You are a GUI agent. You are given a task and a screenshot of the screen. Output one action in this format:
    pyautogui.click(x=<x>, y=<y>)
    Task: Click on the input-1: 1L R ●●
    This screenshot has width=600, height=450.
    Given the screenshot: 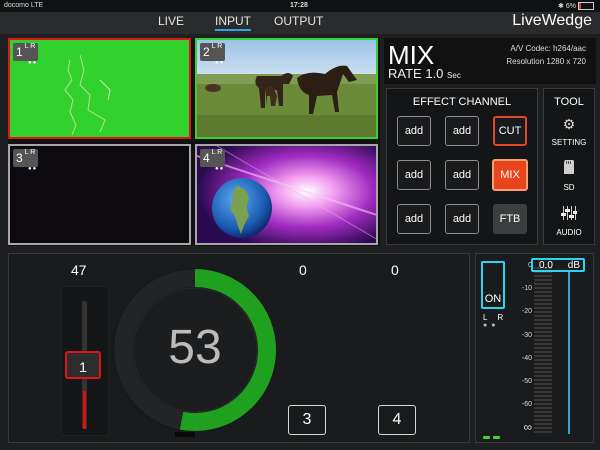 What is the action you would take?
    pyautogui.click(x=99, y=88)
    